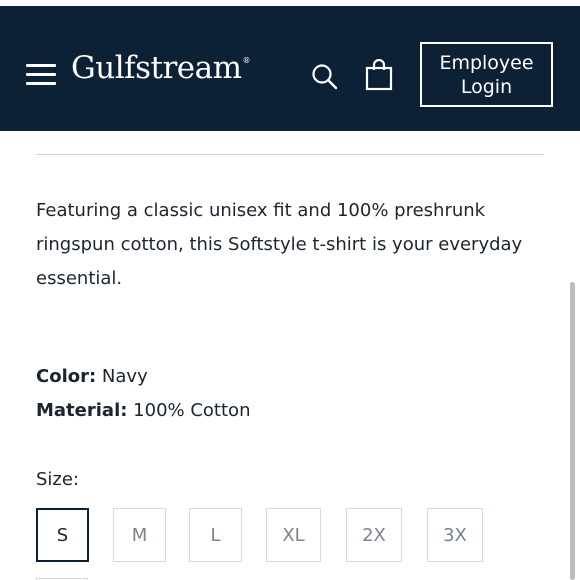 The height and width of the screenshot is (580, 580). What do you see at coordinates (66, 376) in the screenshot?
I see `color-label: Color:` at bounding box center [66, 376].